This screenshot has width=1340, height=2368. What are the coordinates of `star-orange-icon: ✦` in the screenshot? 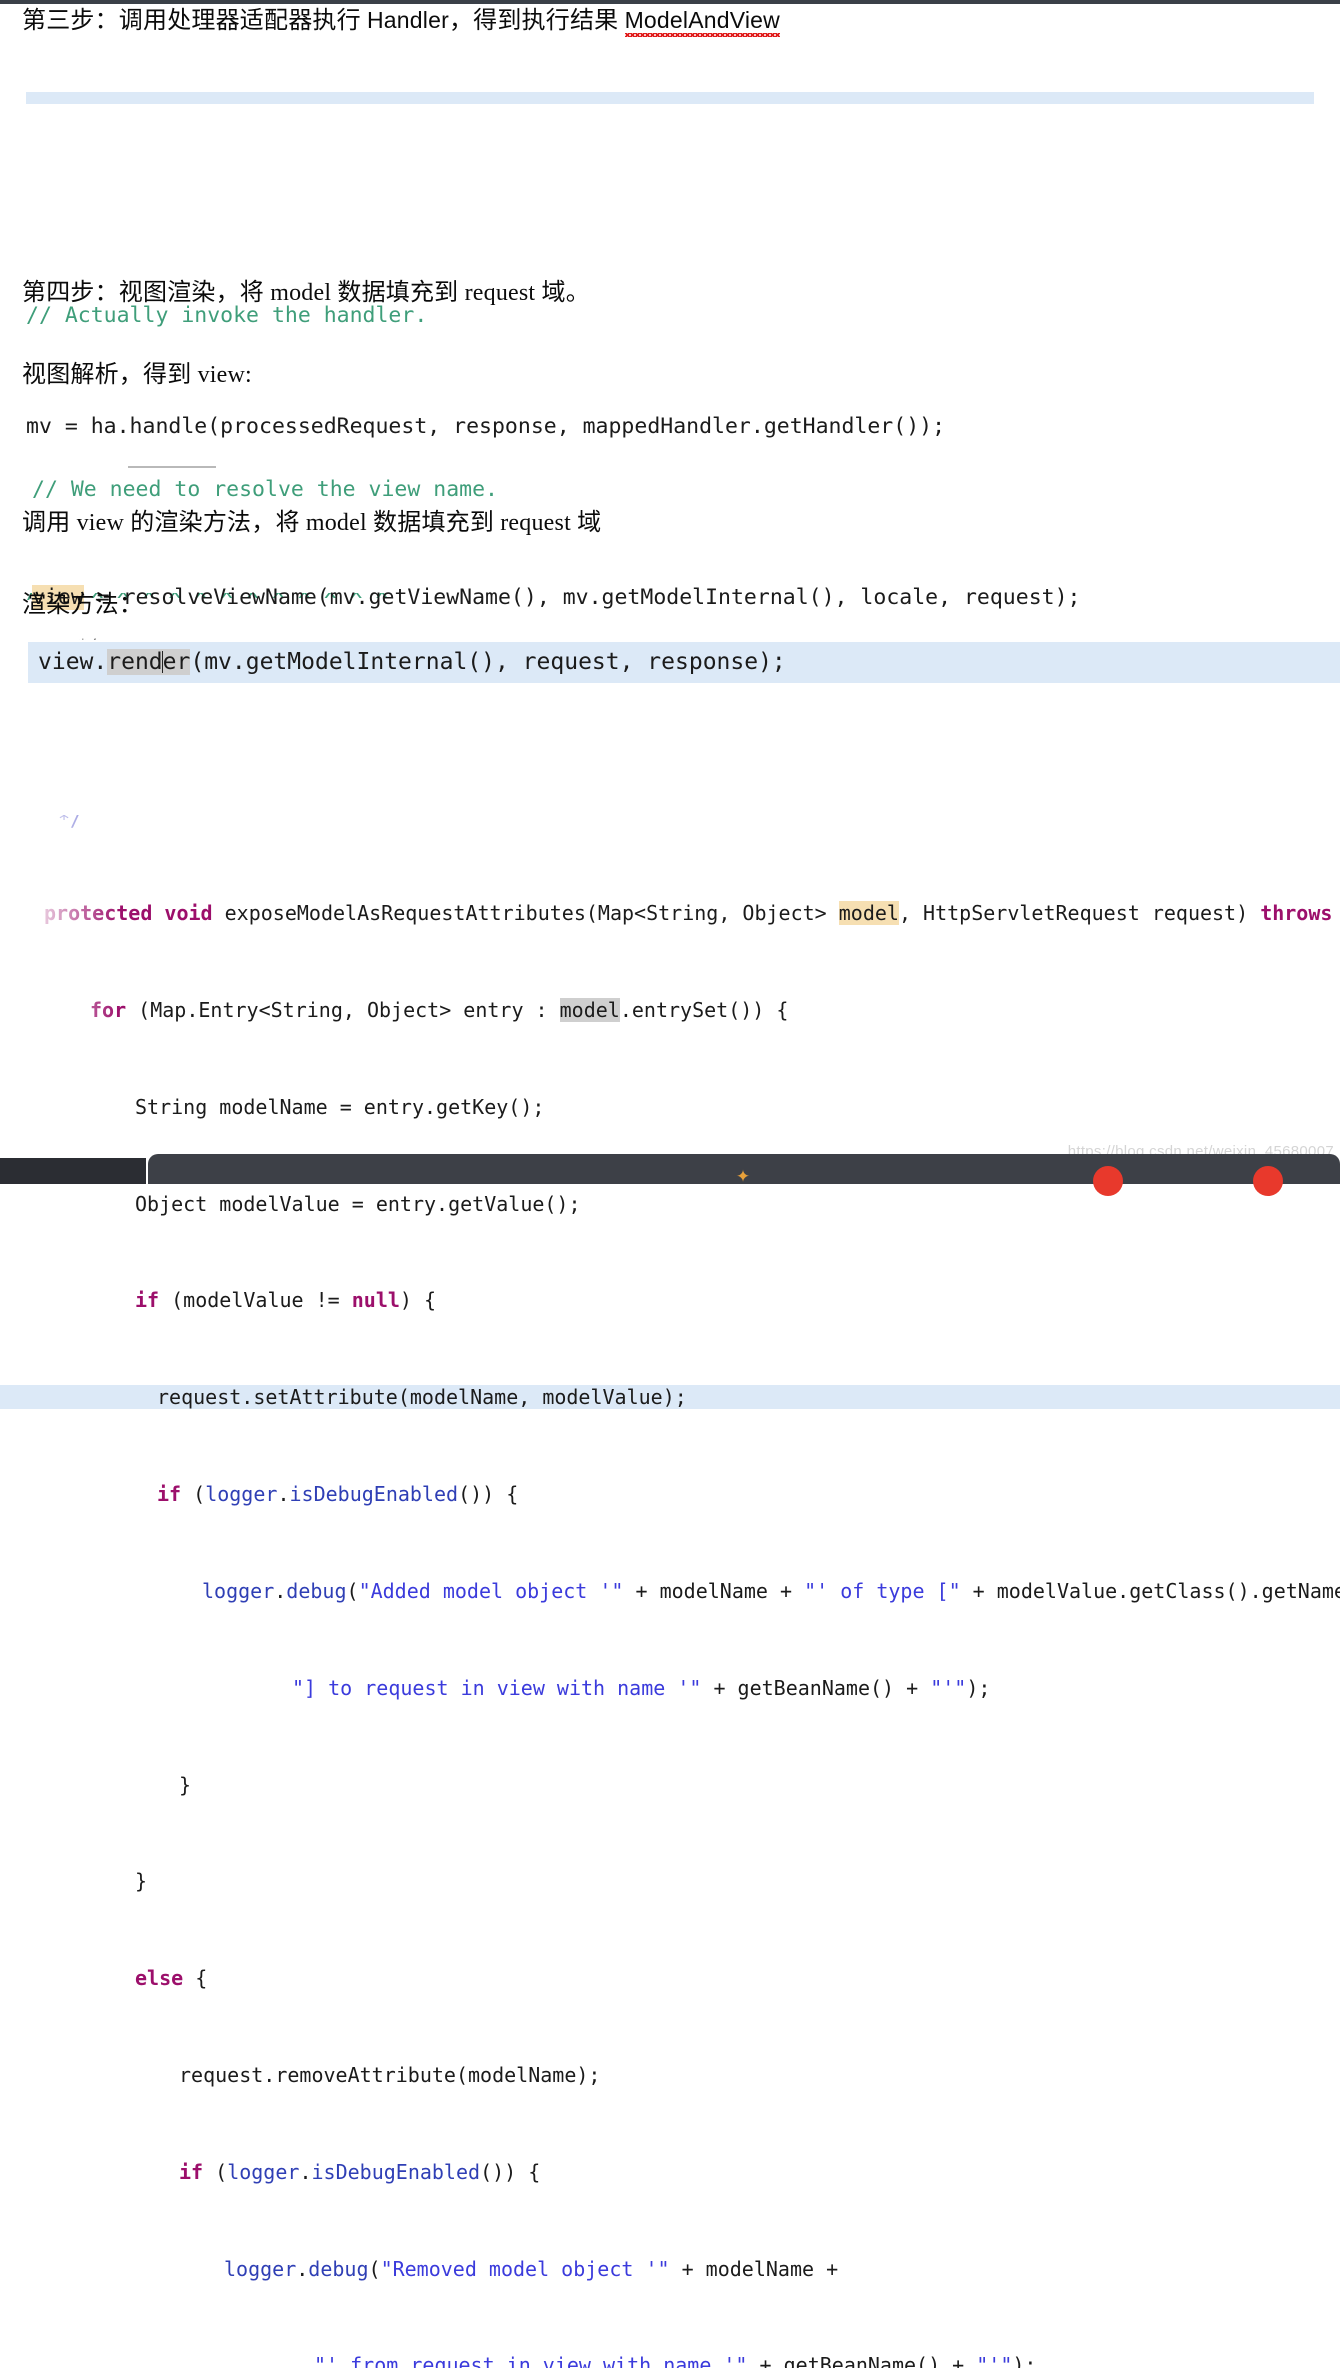 It's located at (743, 1177).